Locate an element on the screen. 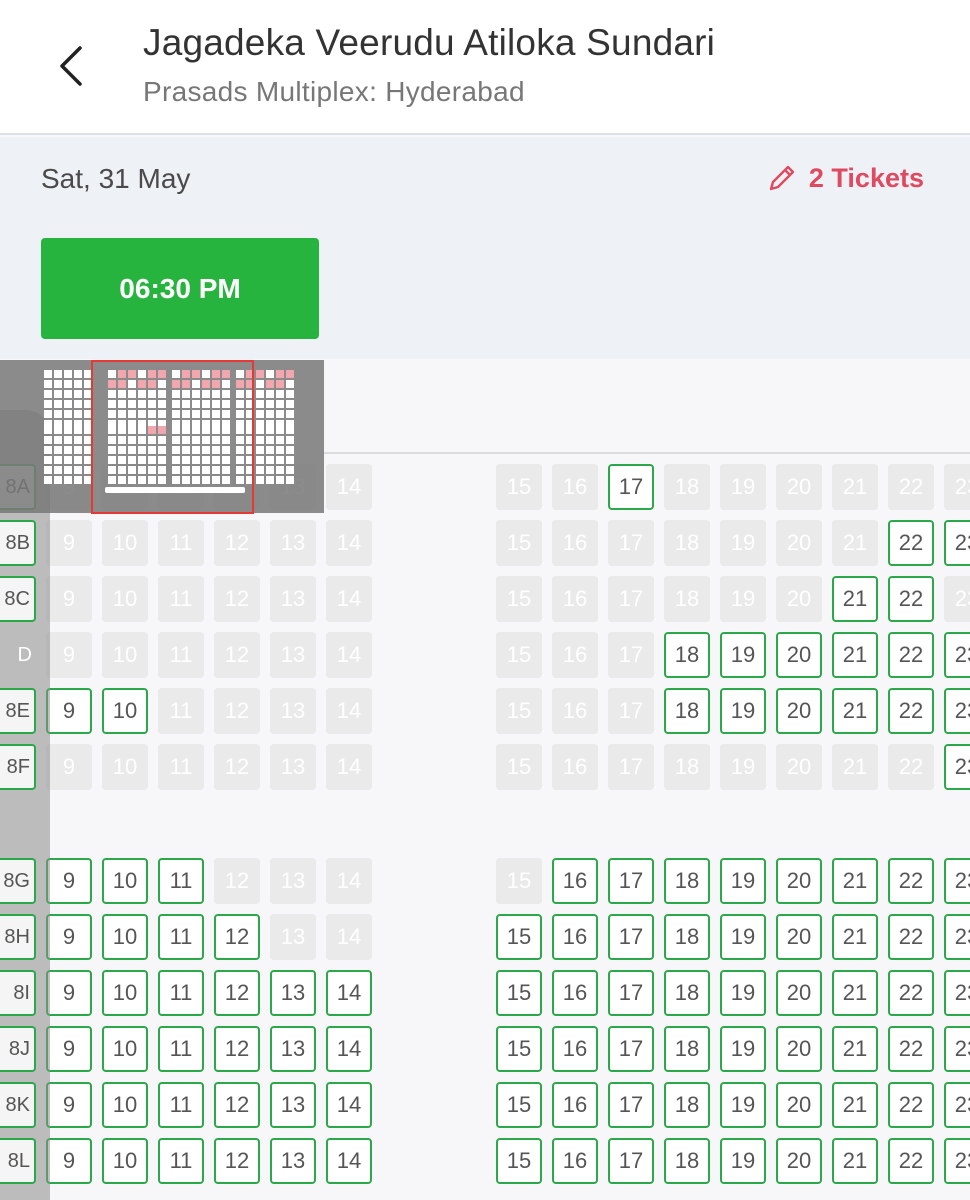  seat-8H-11: 11 is located at coordinates (181, 937).